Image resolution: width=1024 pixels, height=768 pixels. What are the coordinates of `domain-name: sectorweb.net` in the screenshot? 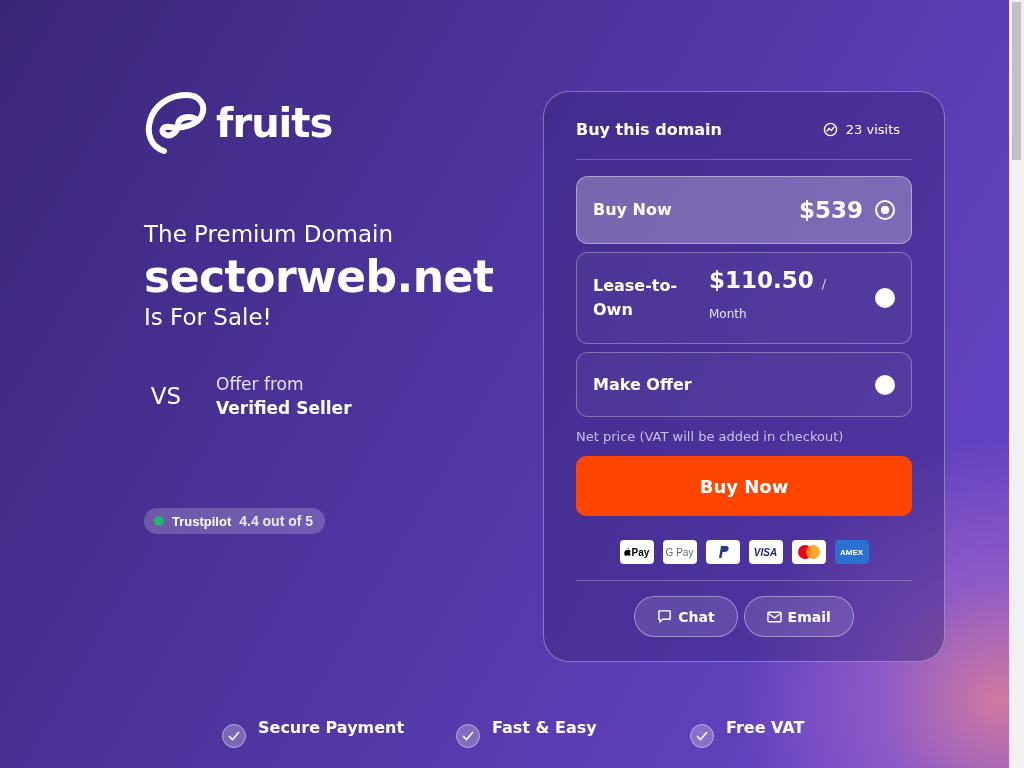 It's located at (319, 276).